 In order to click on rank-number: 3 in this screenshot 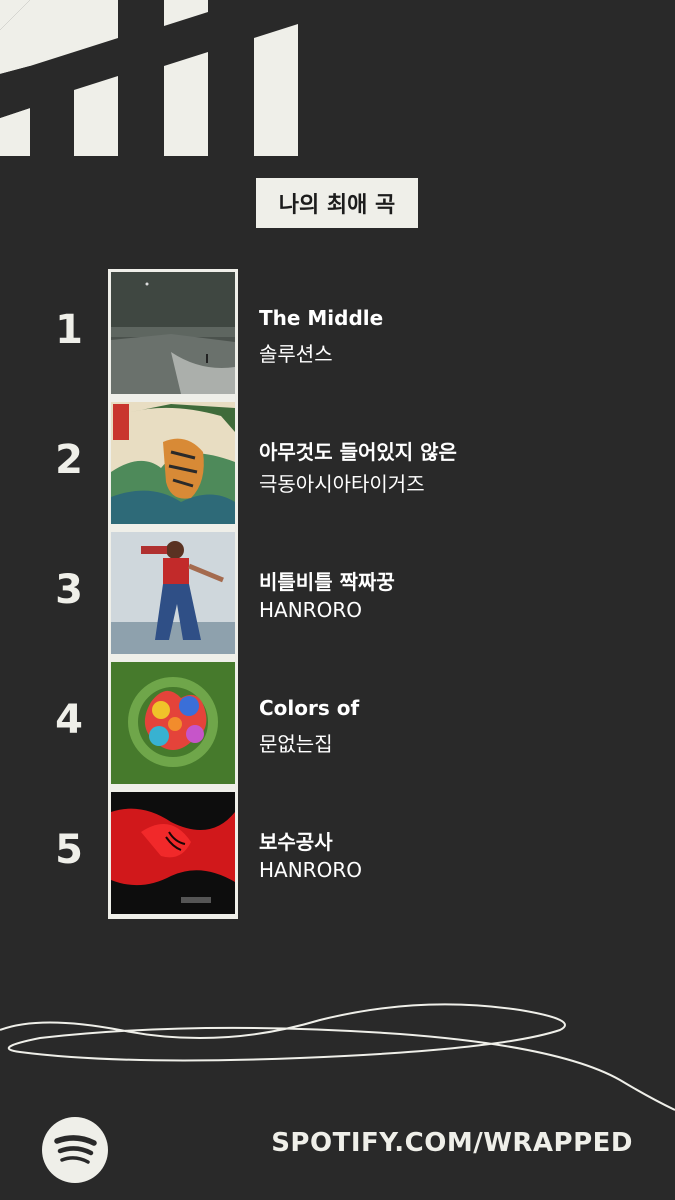, I will do `click(69, 590)`.